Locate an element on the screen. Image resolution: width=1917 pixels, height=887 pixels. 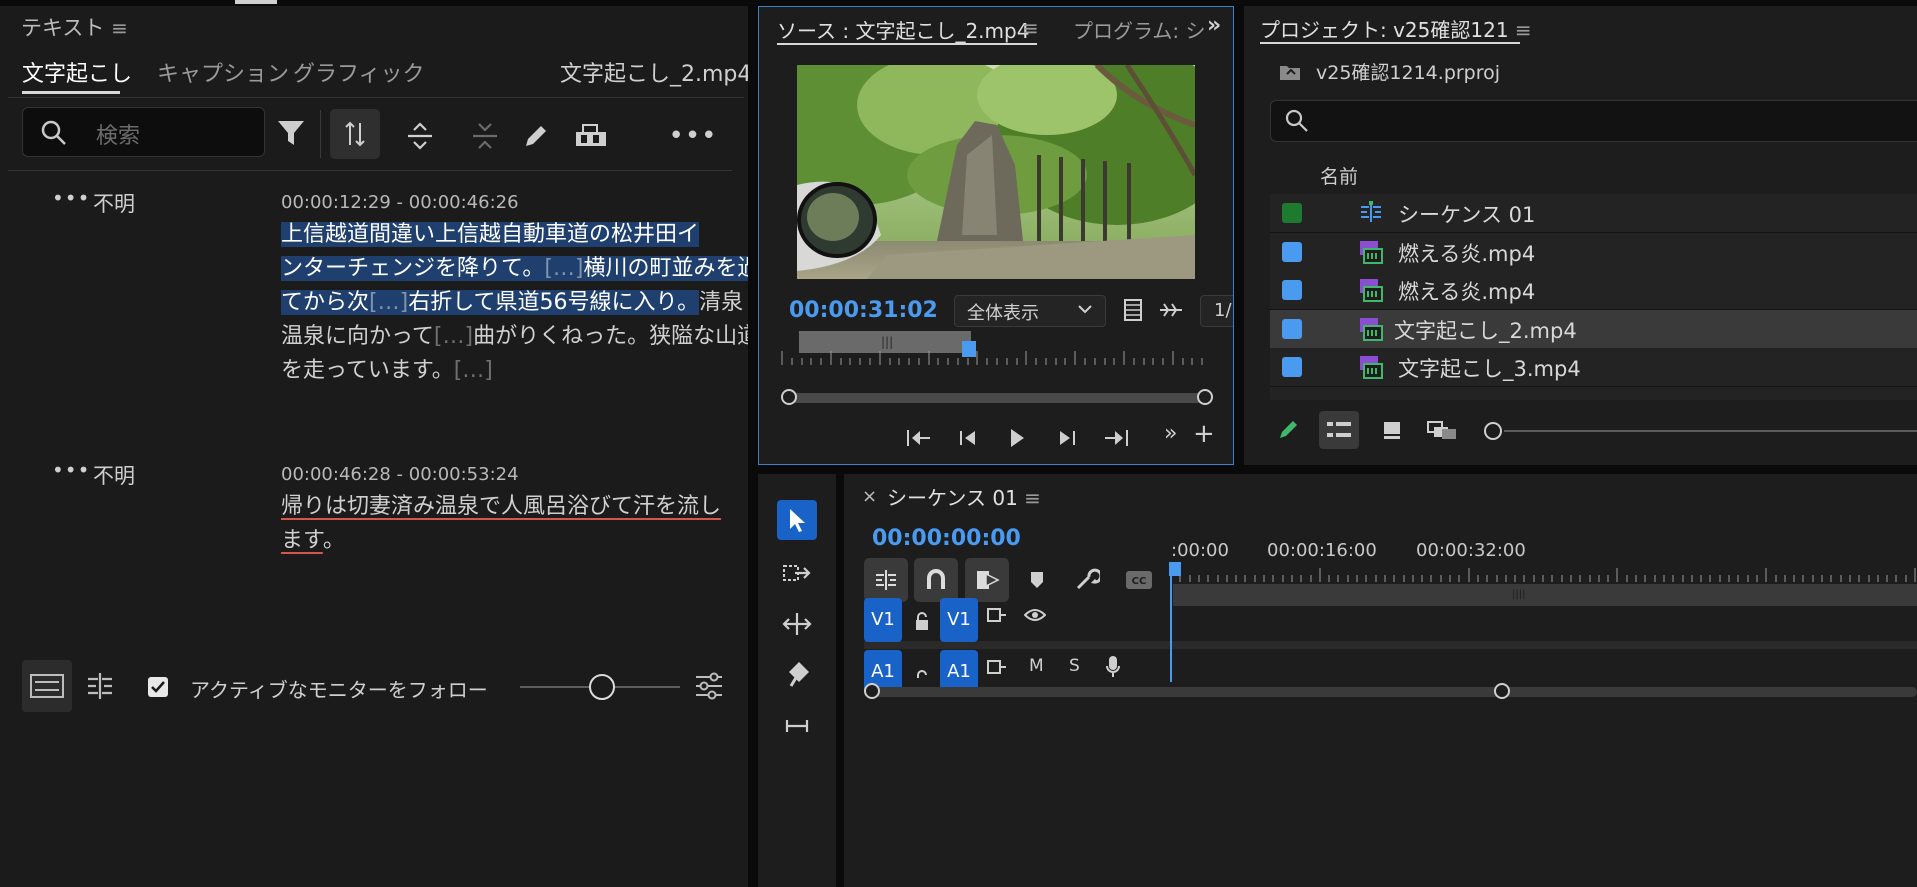
step-forward-icon is located at coordinates (1067, 438).